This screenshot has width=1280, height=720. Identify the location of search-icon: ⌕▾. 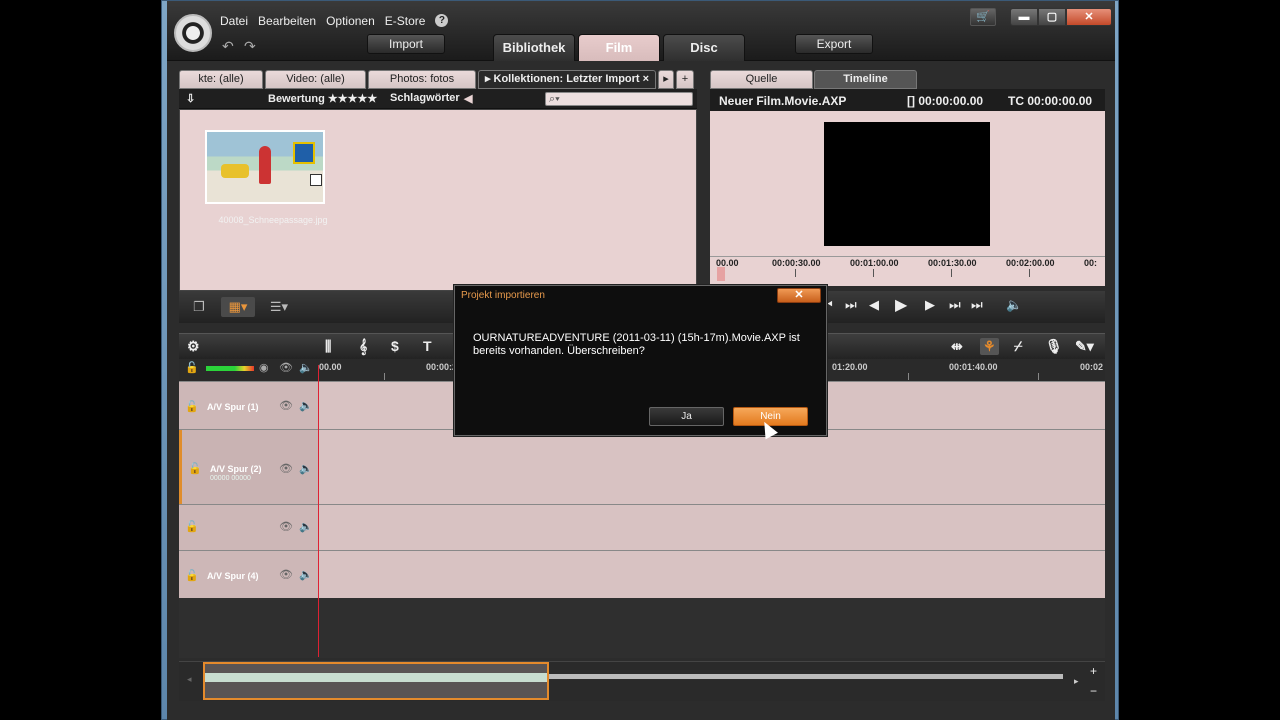
(554, 99).